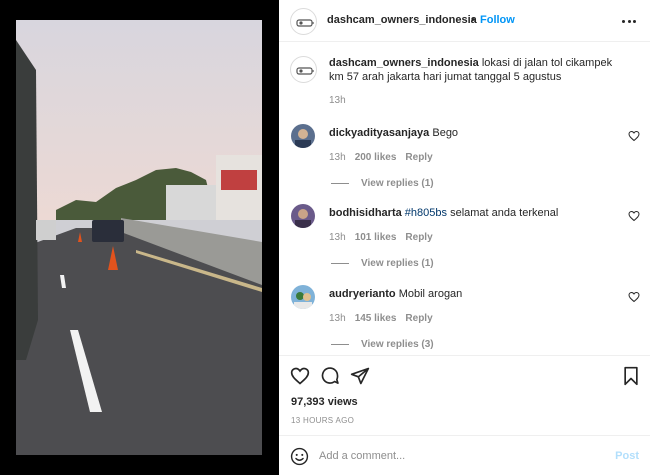 The height and width of the screenshot is (475, 650). What do you see at coordinates (627, 456) in the screenshot?
I see `post-comment-button: Post` at bounding box center [627, 456].